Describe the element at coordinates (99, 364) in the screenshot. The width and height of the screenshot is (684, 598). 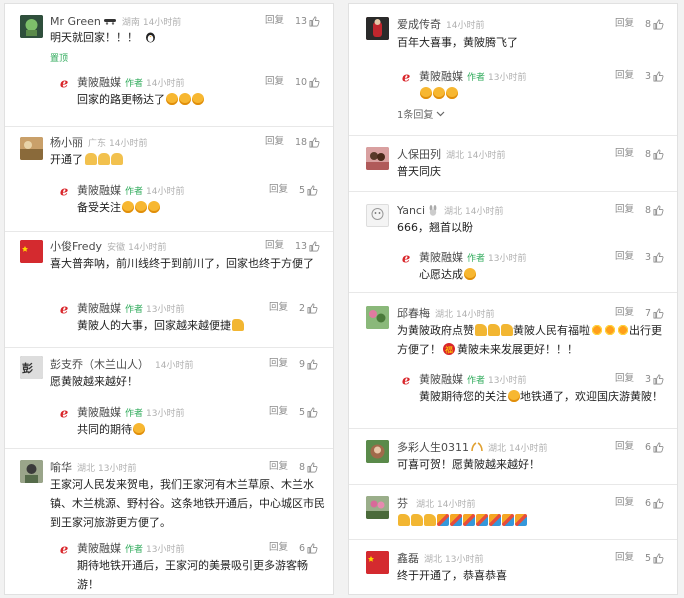
I see `username: 彭支乔（木兰山人）` at that location.